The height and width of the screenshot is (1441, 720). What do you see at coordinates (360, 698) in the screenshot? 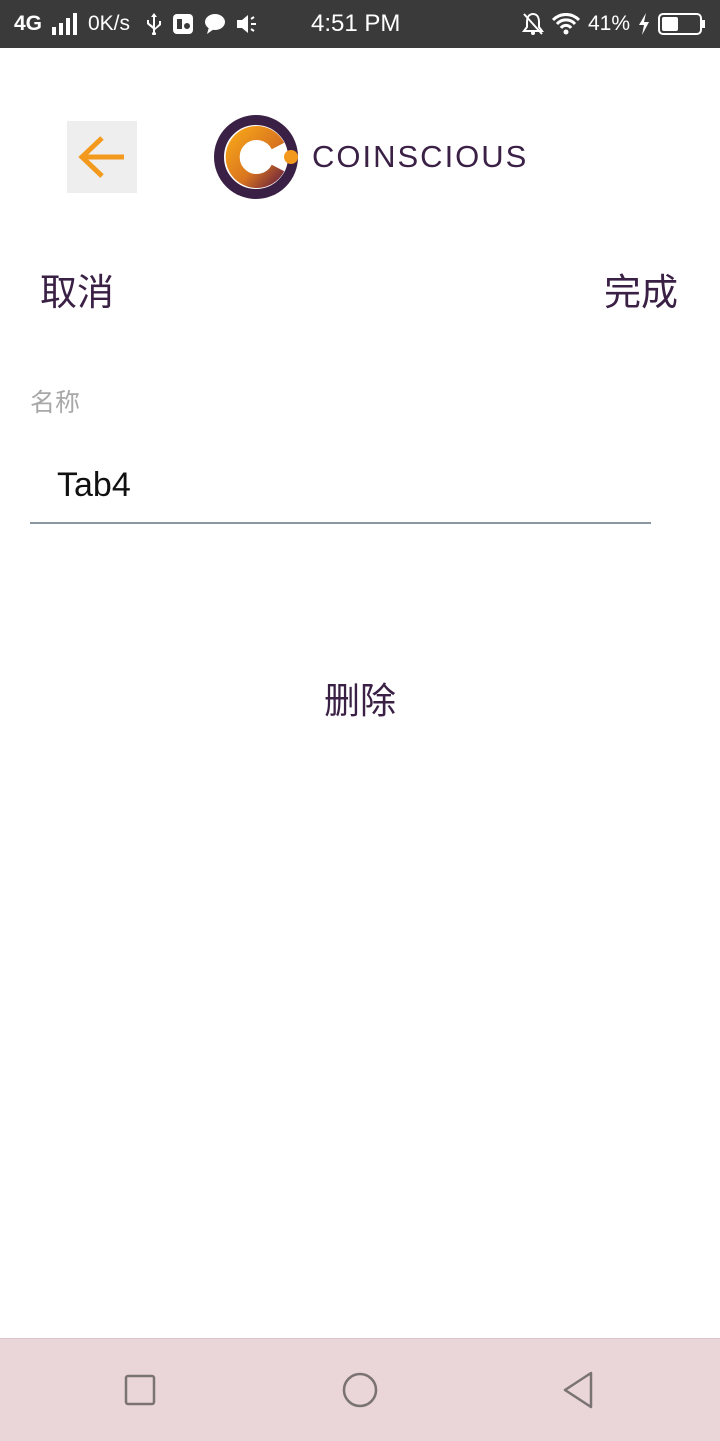
I see `delete-button: 删除` at bounding box center [360, 698].